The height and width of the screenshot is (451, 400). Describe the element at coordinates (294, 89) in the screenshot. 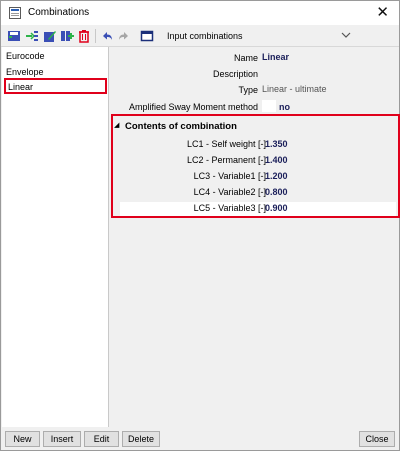

I see `type-value: Linear - ultimate` at that location.